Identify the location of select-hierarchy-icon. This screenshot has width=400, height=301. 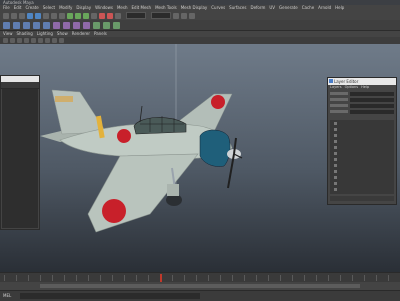
(46, 15).